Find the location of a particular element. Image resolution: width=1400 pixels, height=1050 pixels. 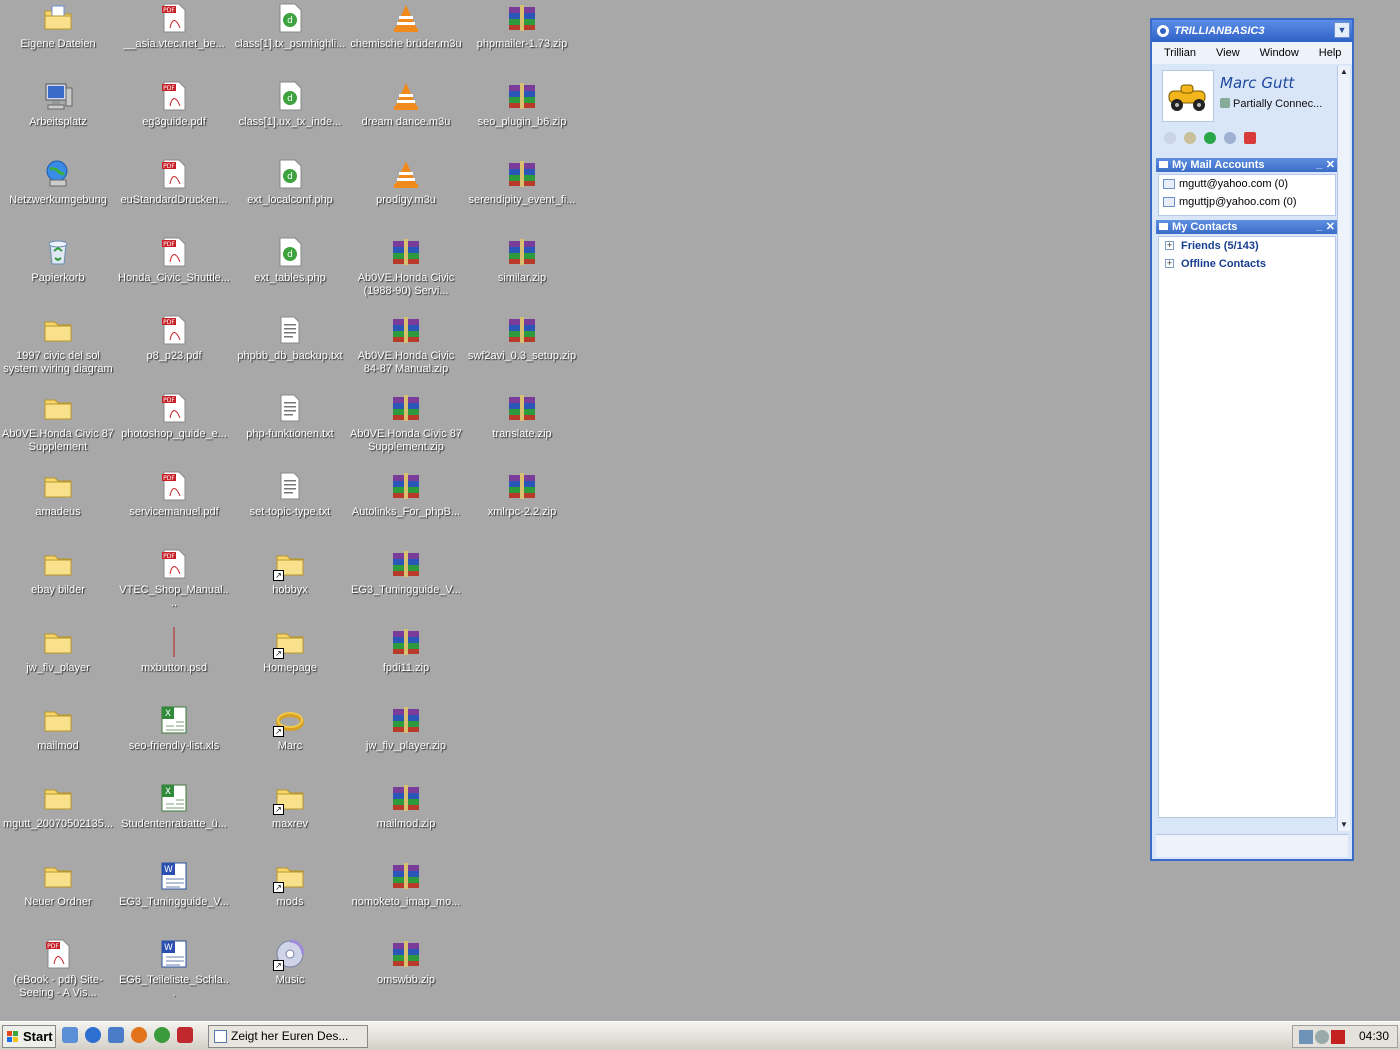

menu-view: View is located at coordinates (1228, 53).